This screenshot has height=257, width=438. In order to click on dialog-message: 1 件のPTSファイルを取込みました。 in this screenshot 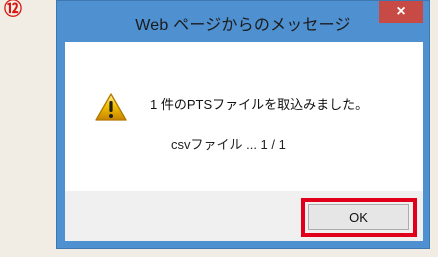, I will do `click(259, 104)`.